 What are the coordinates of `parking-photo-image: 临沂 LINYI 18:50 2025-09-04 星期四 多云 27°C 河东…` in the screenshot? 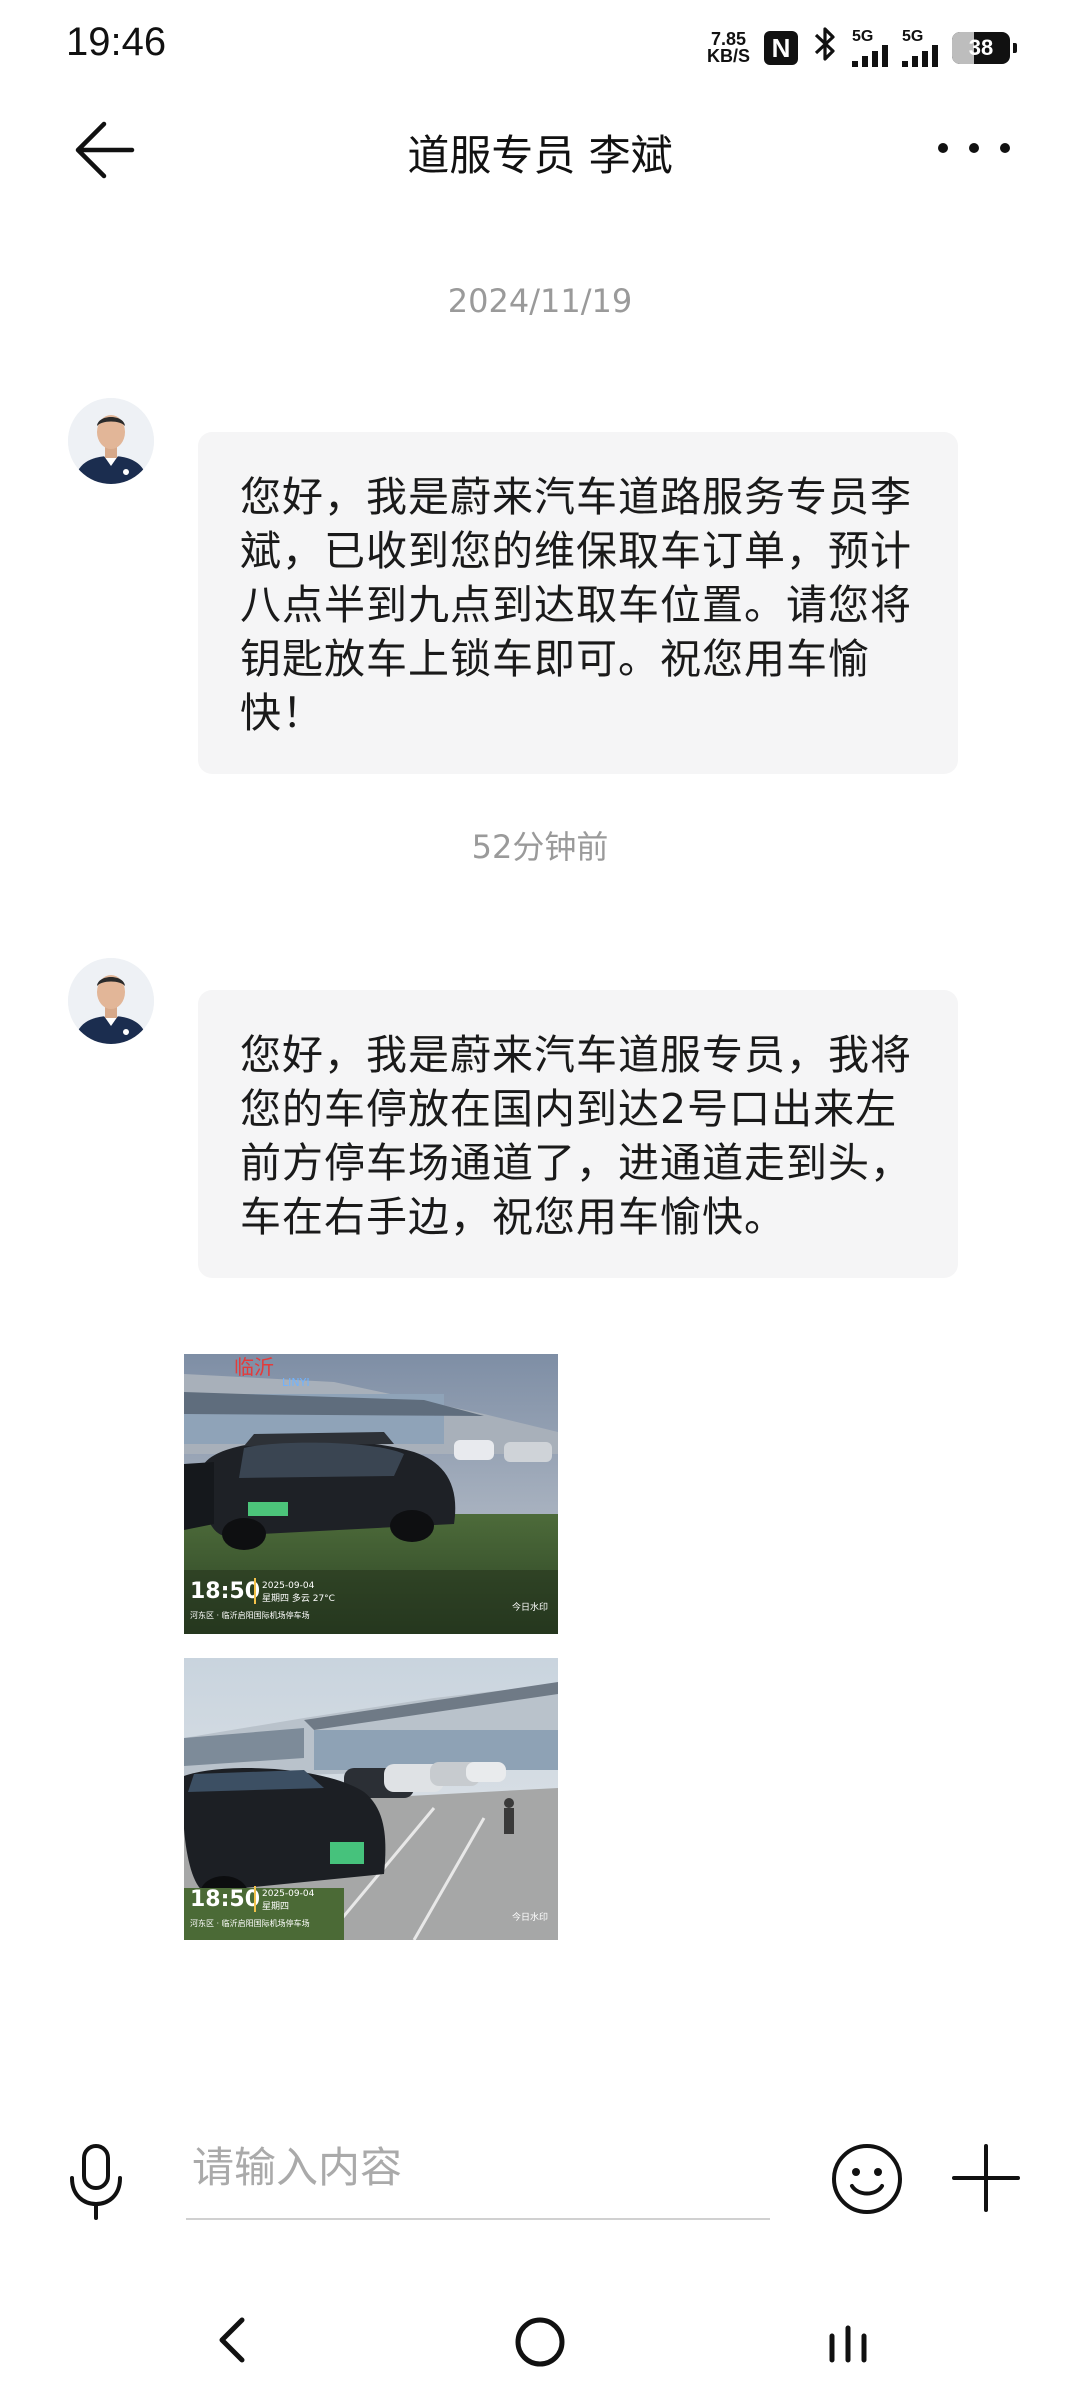 It's located at (371, 1494).